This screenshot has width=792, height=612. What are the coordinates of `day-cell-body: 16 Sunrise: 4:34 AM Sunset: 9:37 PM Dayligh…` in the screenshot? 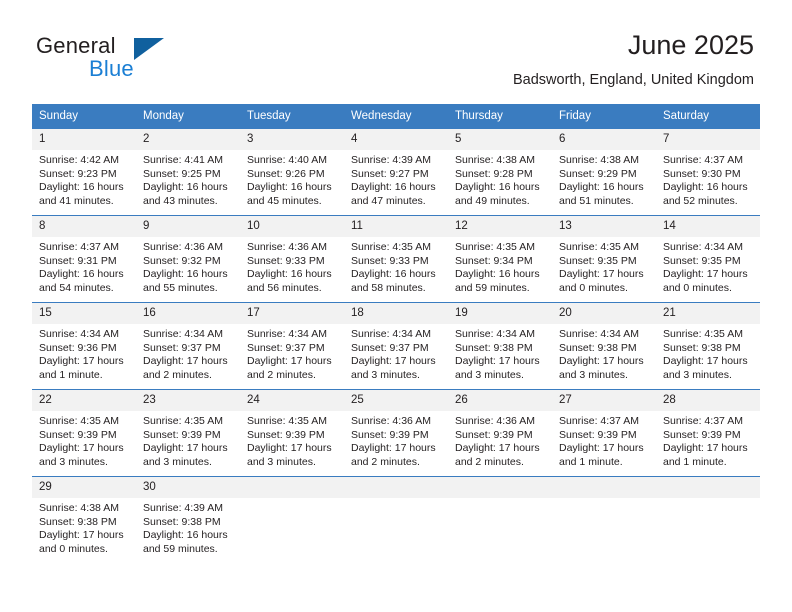 It's located at (188, 346).